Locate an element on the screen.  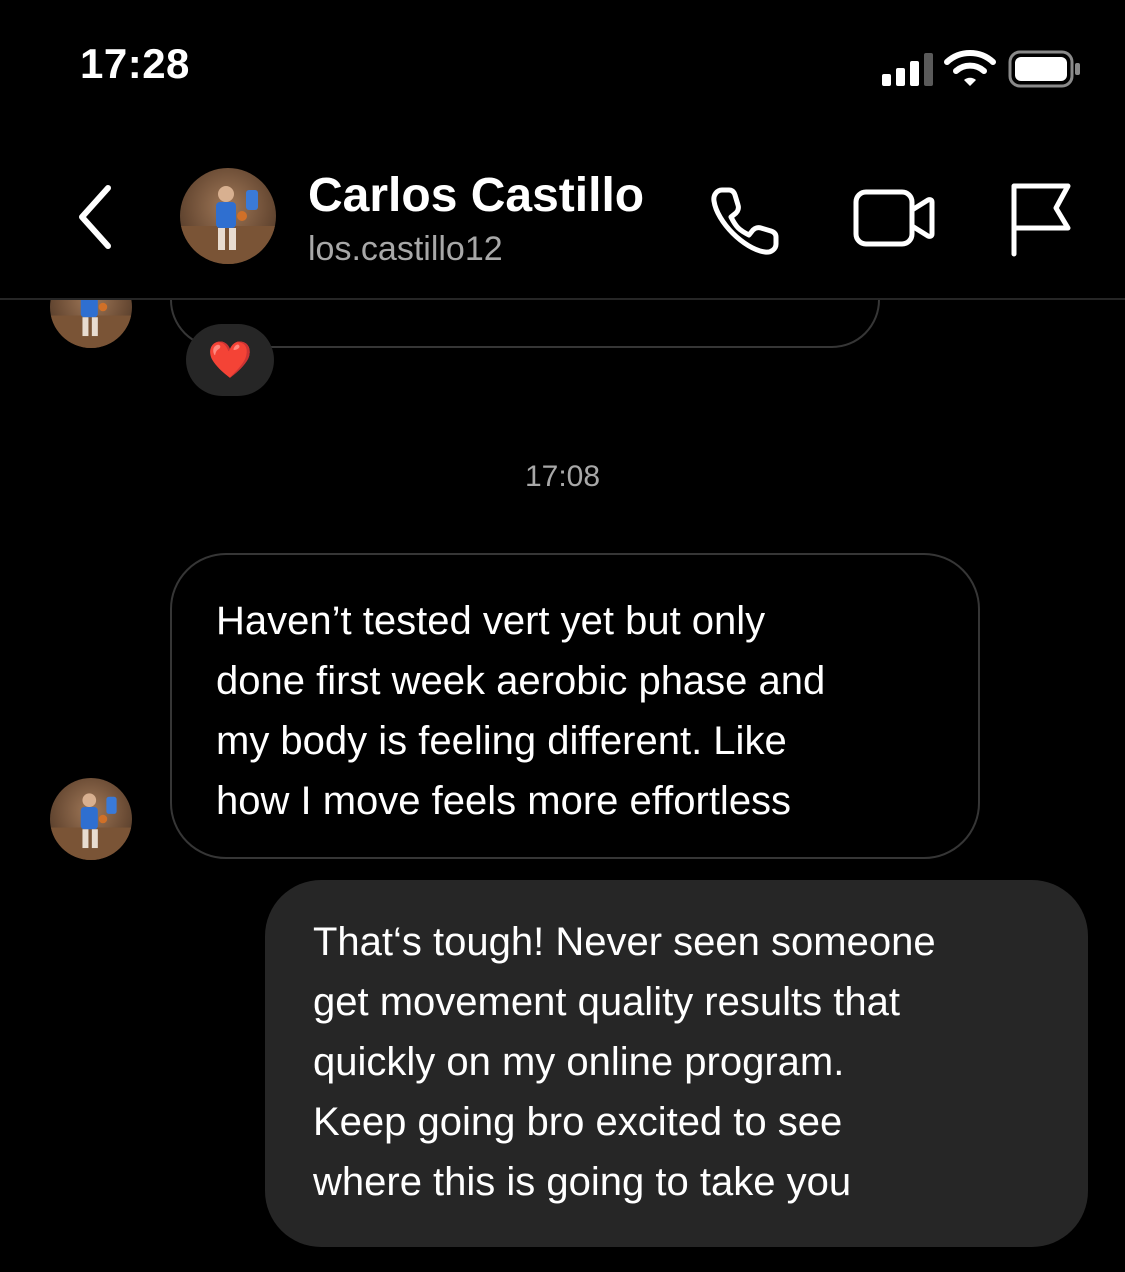
battery-icon is located at coordinates (1045, 69).